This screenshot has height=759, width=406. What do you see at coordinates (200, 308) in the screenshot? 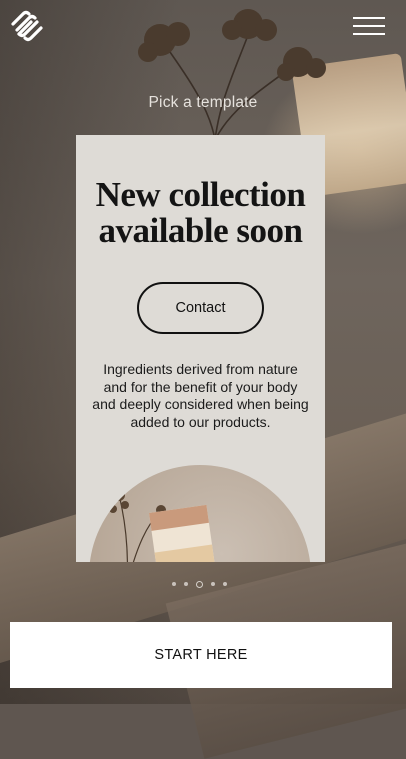
I see `contact-button: Contact` at bounding box center [200, 308].